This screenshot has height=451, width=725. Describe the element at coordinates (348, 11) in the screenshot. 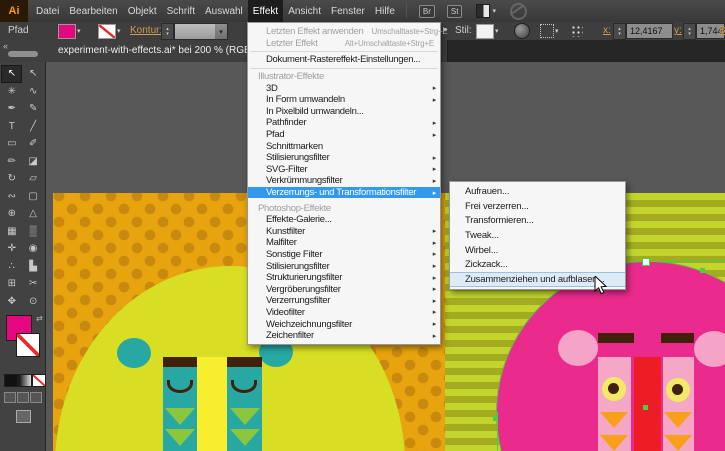

I see `menu-fenster: Fenster` at that location.